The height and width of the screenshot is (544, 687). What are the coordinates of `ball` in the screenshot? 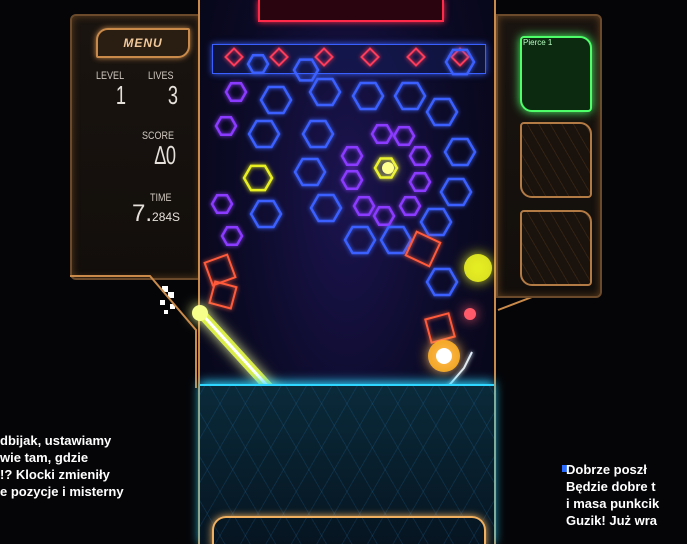 It's located at (388, 168).